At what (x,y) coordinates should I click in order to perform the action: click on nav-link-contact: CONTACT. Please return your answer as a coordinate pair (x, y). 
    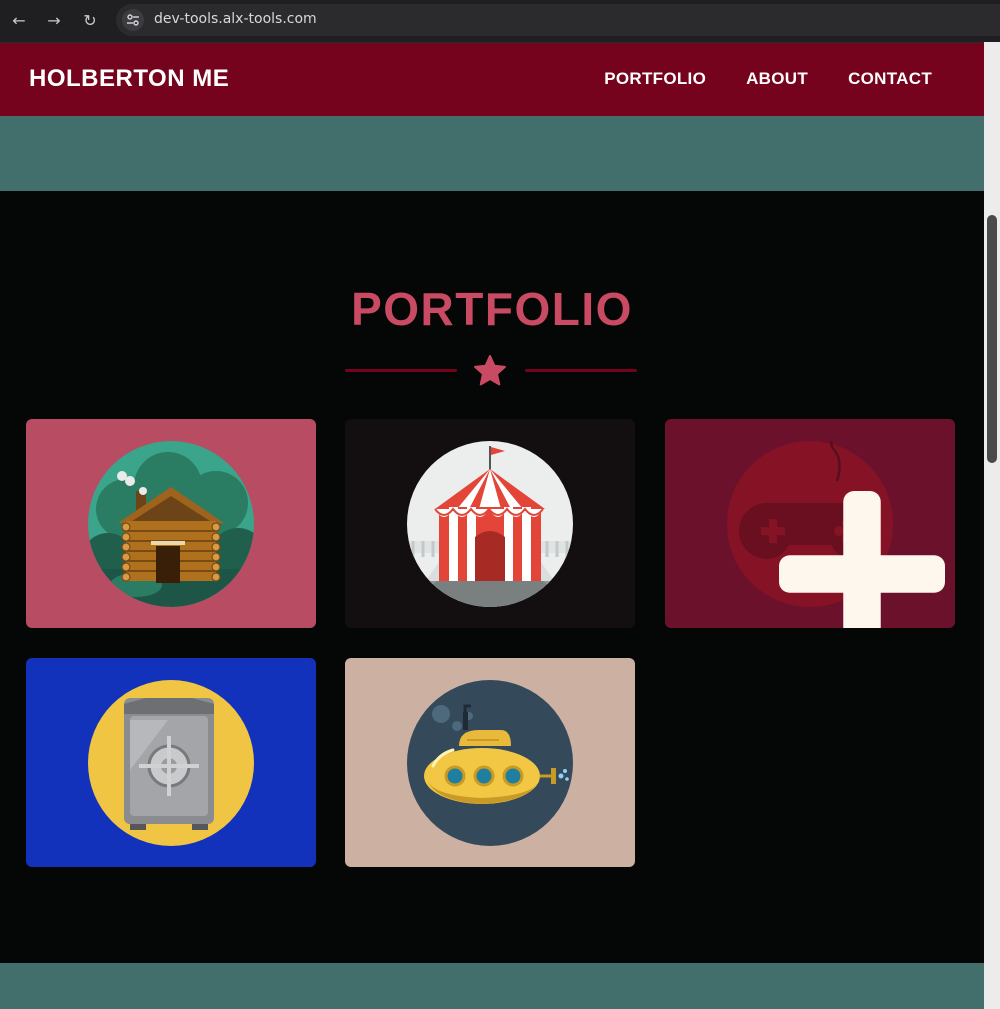
    Looking at the image, I should click on (890, 79).